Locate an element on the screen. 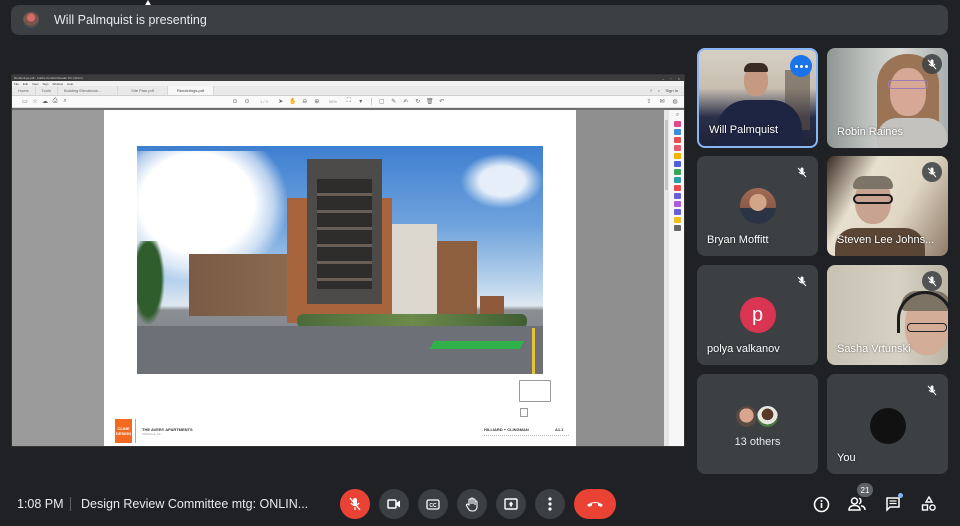 Image resolution: width=960 pixels, height=526 pixels. bookmark-star-icon: ☆ is located at coordinates (35, 102).